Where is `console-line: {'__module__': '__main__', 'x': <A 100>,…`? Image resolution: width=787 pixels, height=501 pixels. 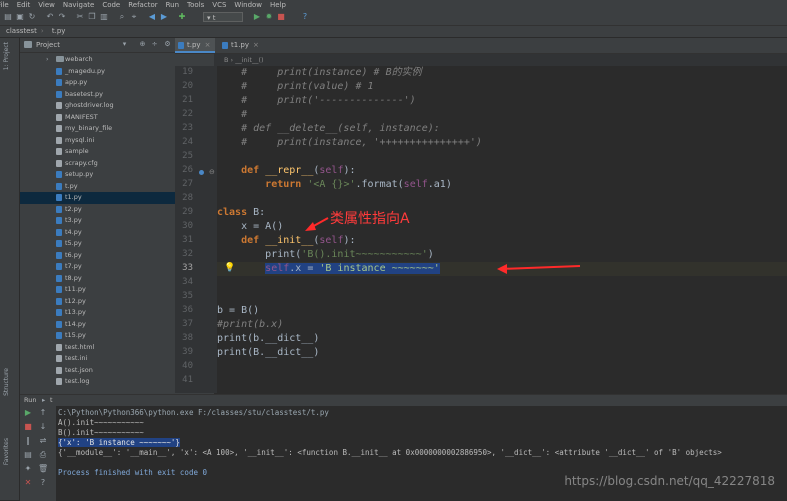 console-line: {'__module__': '__main__', 'x': <A 100>,… is located at coordinates (390, 452).